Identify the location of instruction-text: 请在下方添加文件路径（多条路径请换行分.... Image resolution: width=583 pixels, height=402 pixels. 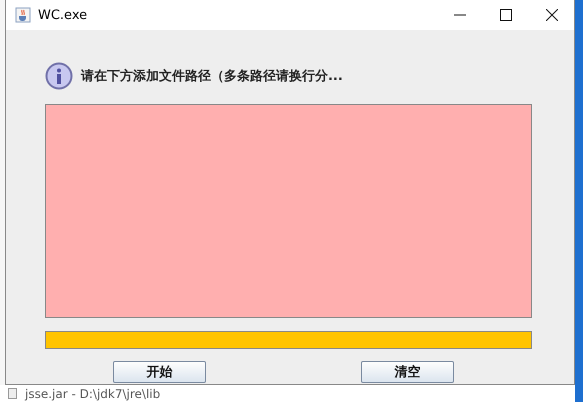
(211, 76).